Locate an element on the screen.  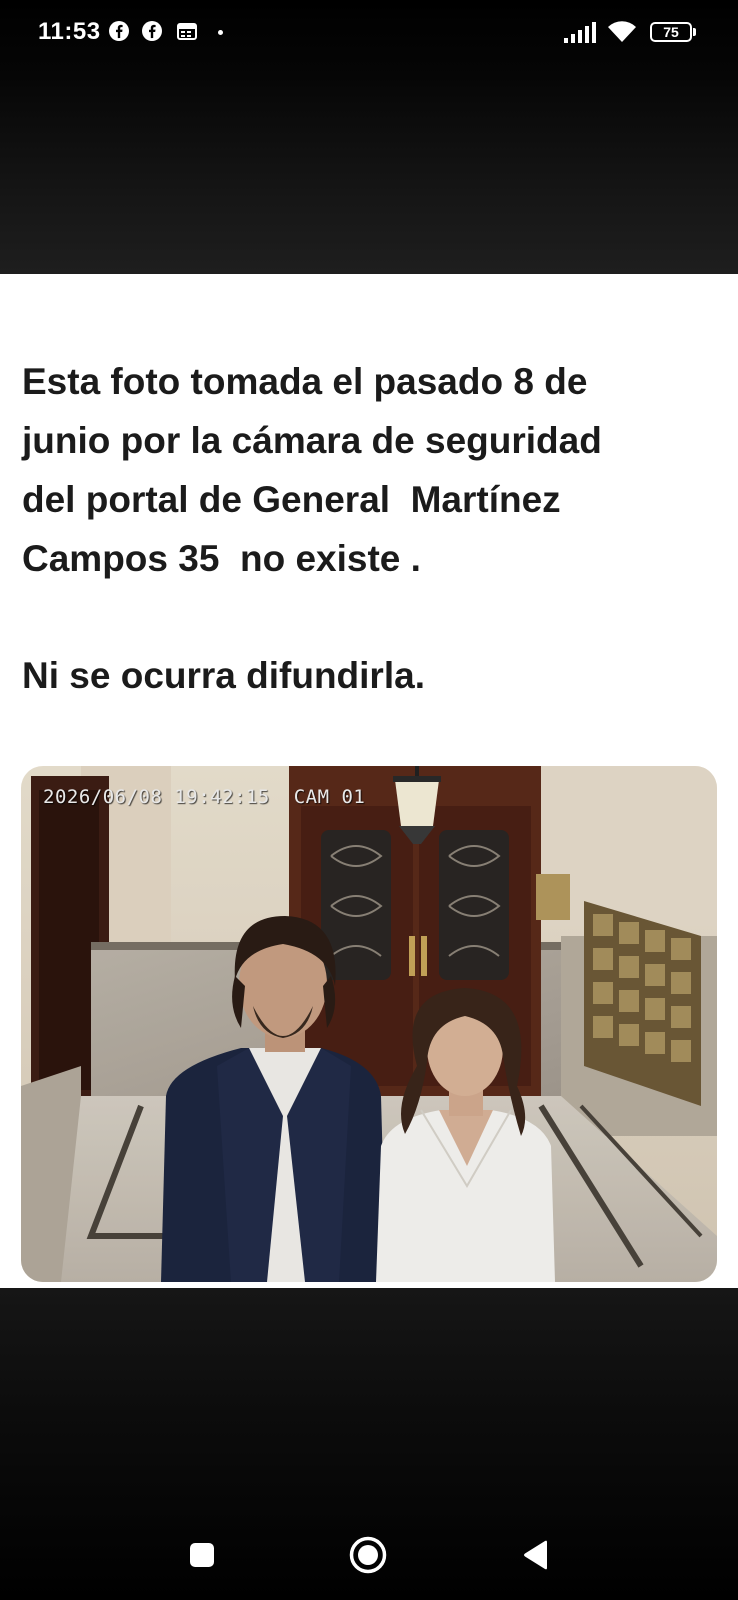
calendar-icon is located at coordinates (187, 33).